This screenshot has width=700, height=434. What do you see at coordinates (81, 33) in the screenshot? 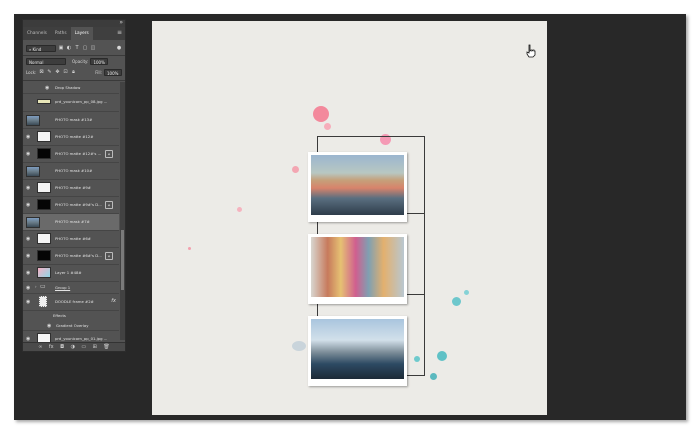
I see `tab-layers: Layers` at bounding box center [81, 33].